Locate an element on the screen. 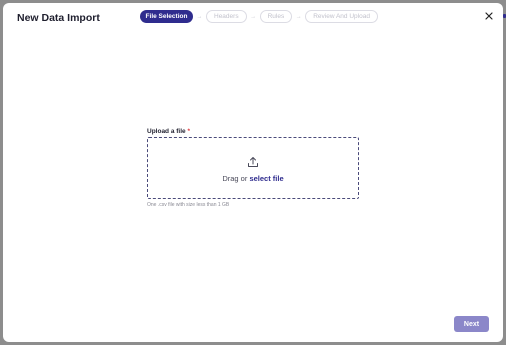  upload-hint: One .csv file with size less than 1 GB is located at coordinates (188, 205).